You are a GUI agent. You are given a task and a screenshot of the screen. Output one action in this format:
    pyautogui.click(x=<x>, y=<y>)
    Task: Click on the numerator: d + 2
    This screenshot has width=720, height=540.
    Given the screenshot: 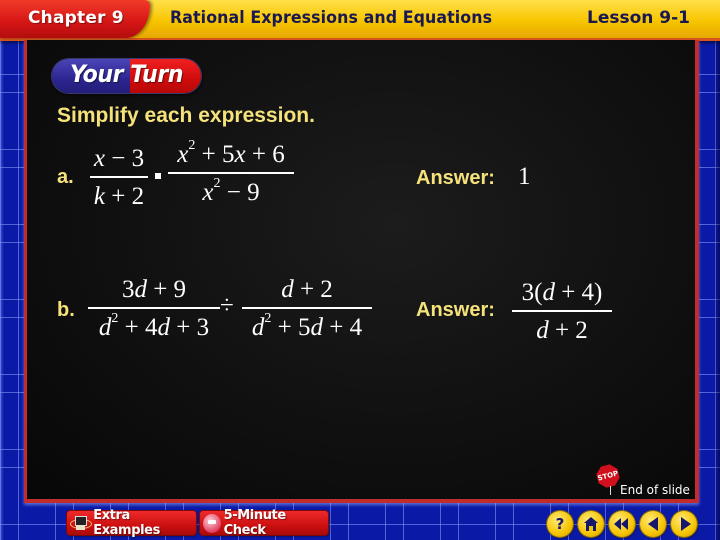 What is the action you would take?
    pyautogui.click(x=307, y=289)
    